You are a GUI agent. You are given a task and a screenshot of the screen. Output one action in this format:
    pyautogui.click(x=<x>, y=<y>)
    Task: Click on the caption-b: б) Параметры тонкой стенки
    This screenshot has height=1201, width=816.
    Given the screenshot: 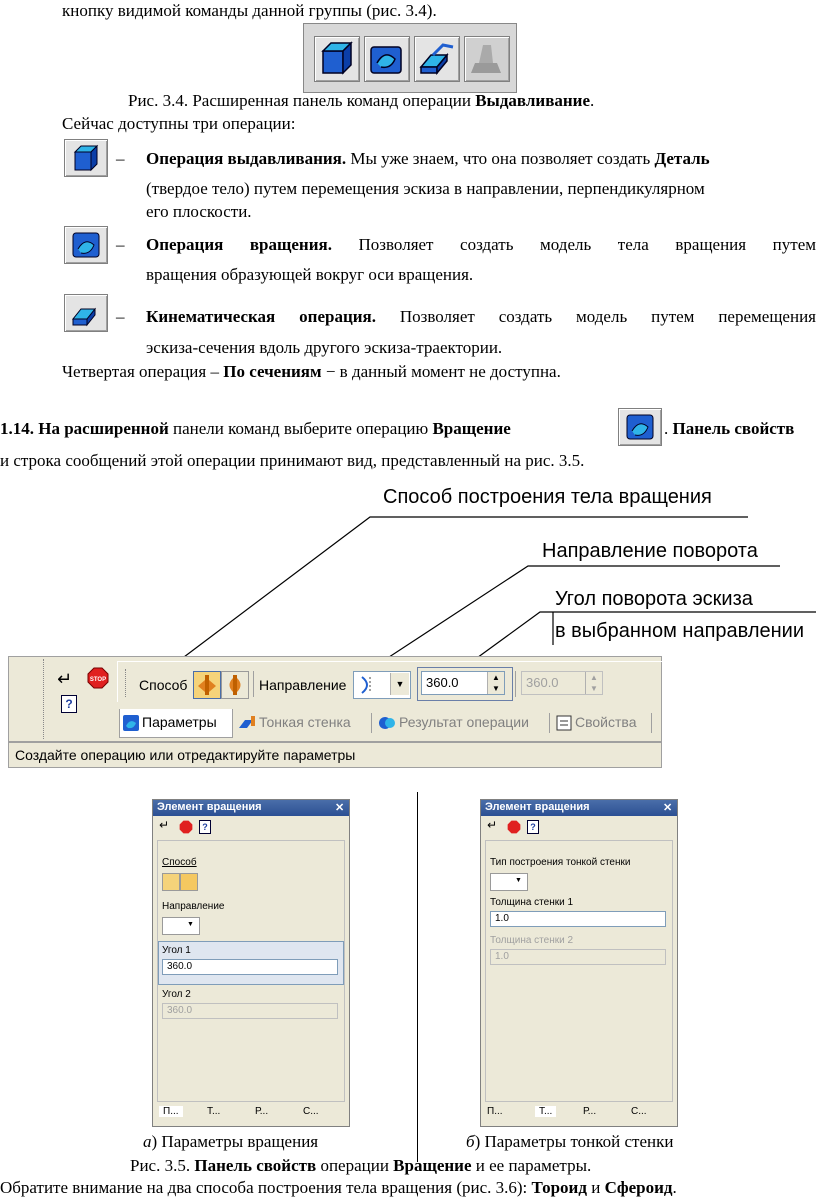 What is the action you would take?
    pyautogui.click(x=570, y=1141)
    